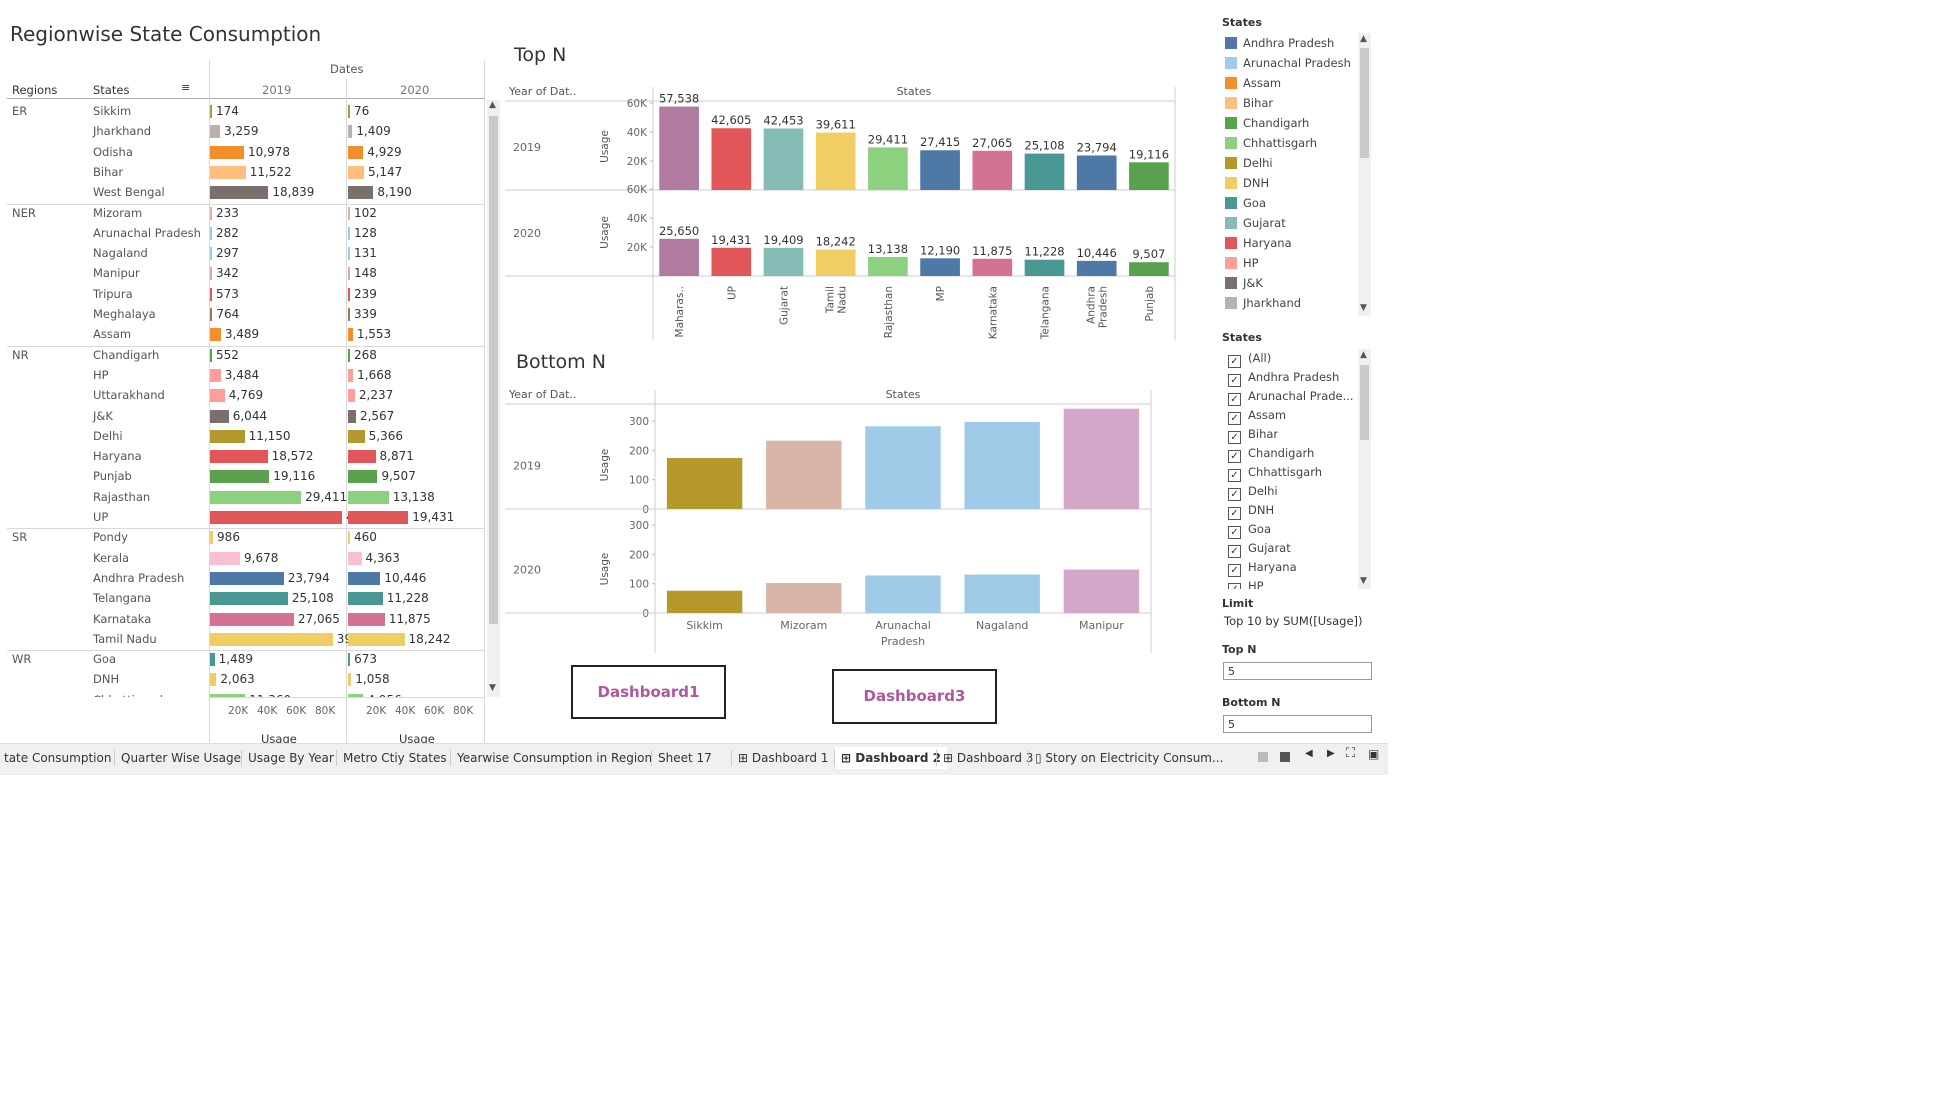 The width and height of the screenshot is (1958, 1106). Describe the element at coordinates (1292, 203) in the screenshot. I see `legend-item: Goa` at that location.